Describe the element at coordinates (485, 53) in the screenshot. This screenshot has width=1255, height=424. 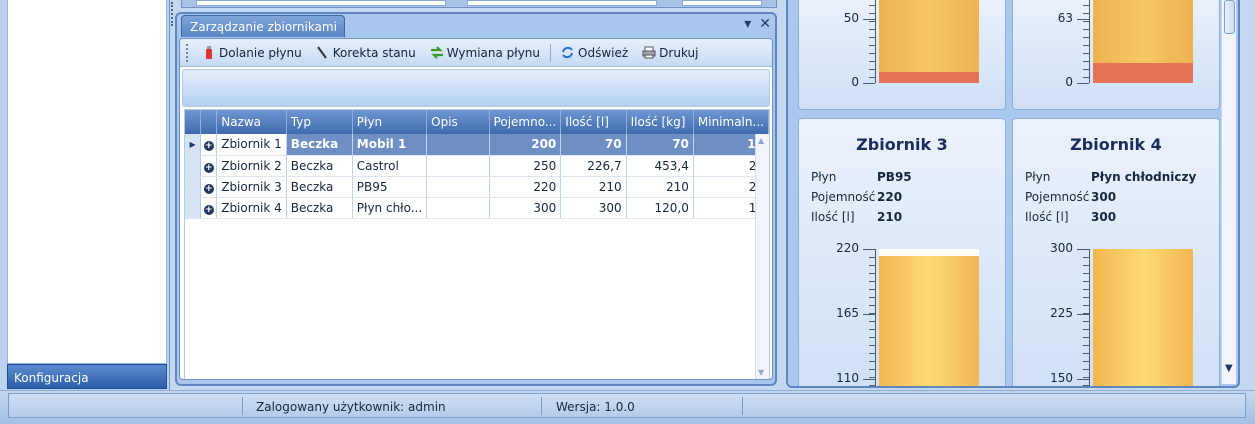
I see `wymiana-plynu-button: Wymiana płynu` at that location.